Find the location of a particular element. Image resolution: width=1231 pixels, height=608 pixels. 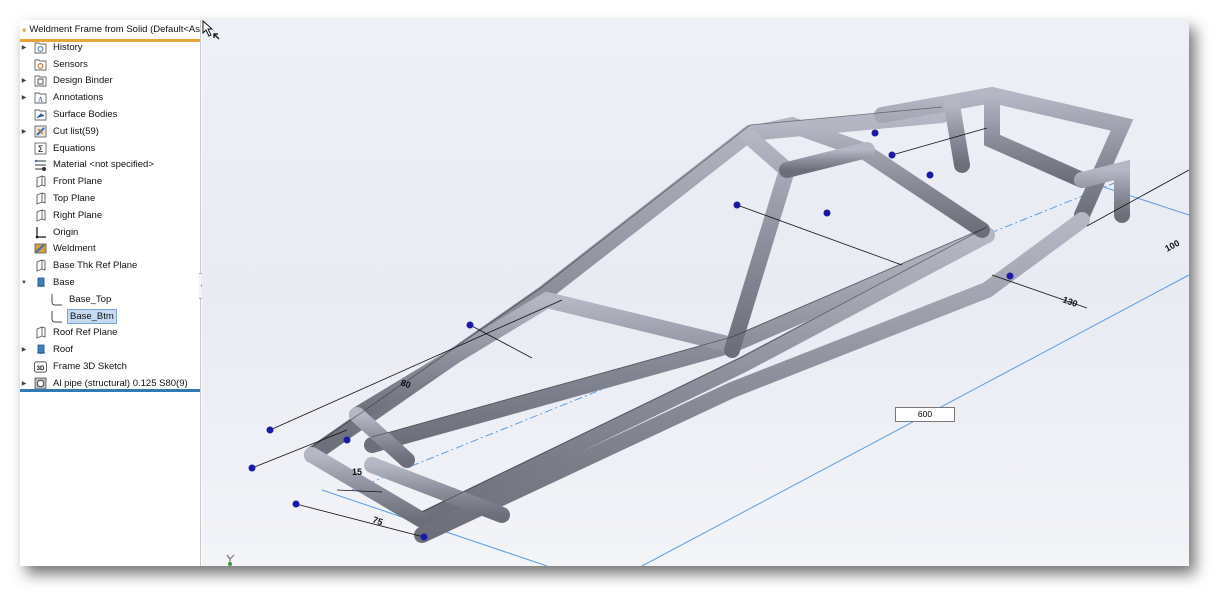

dimension-label: 75 is located at coordinates (377, 520).